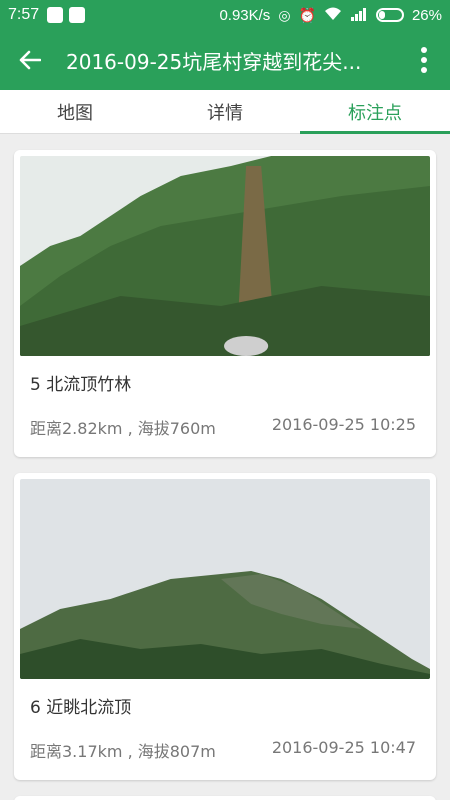 The image size is (450, 800). What do you see at coordinates (81, 385) in the screenshot?
I see `waypoint-name: 5 北流顶竹林` at bounding box center [81, 385].